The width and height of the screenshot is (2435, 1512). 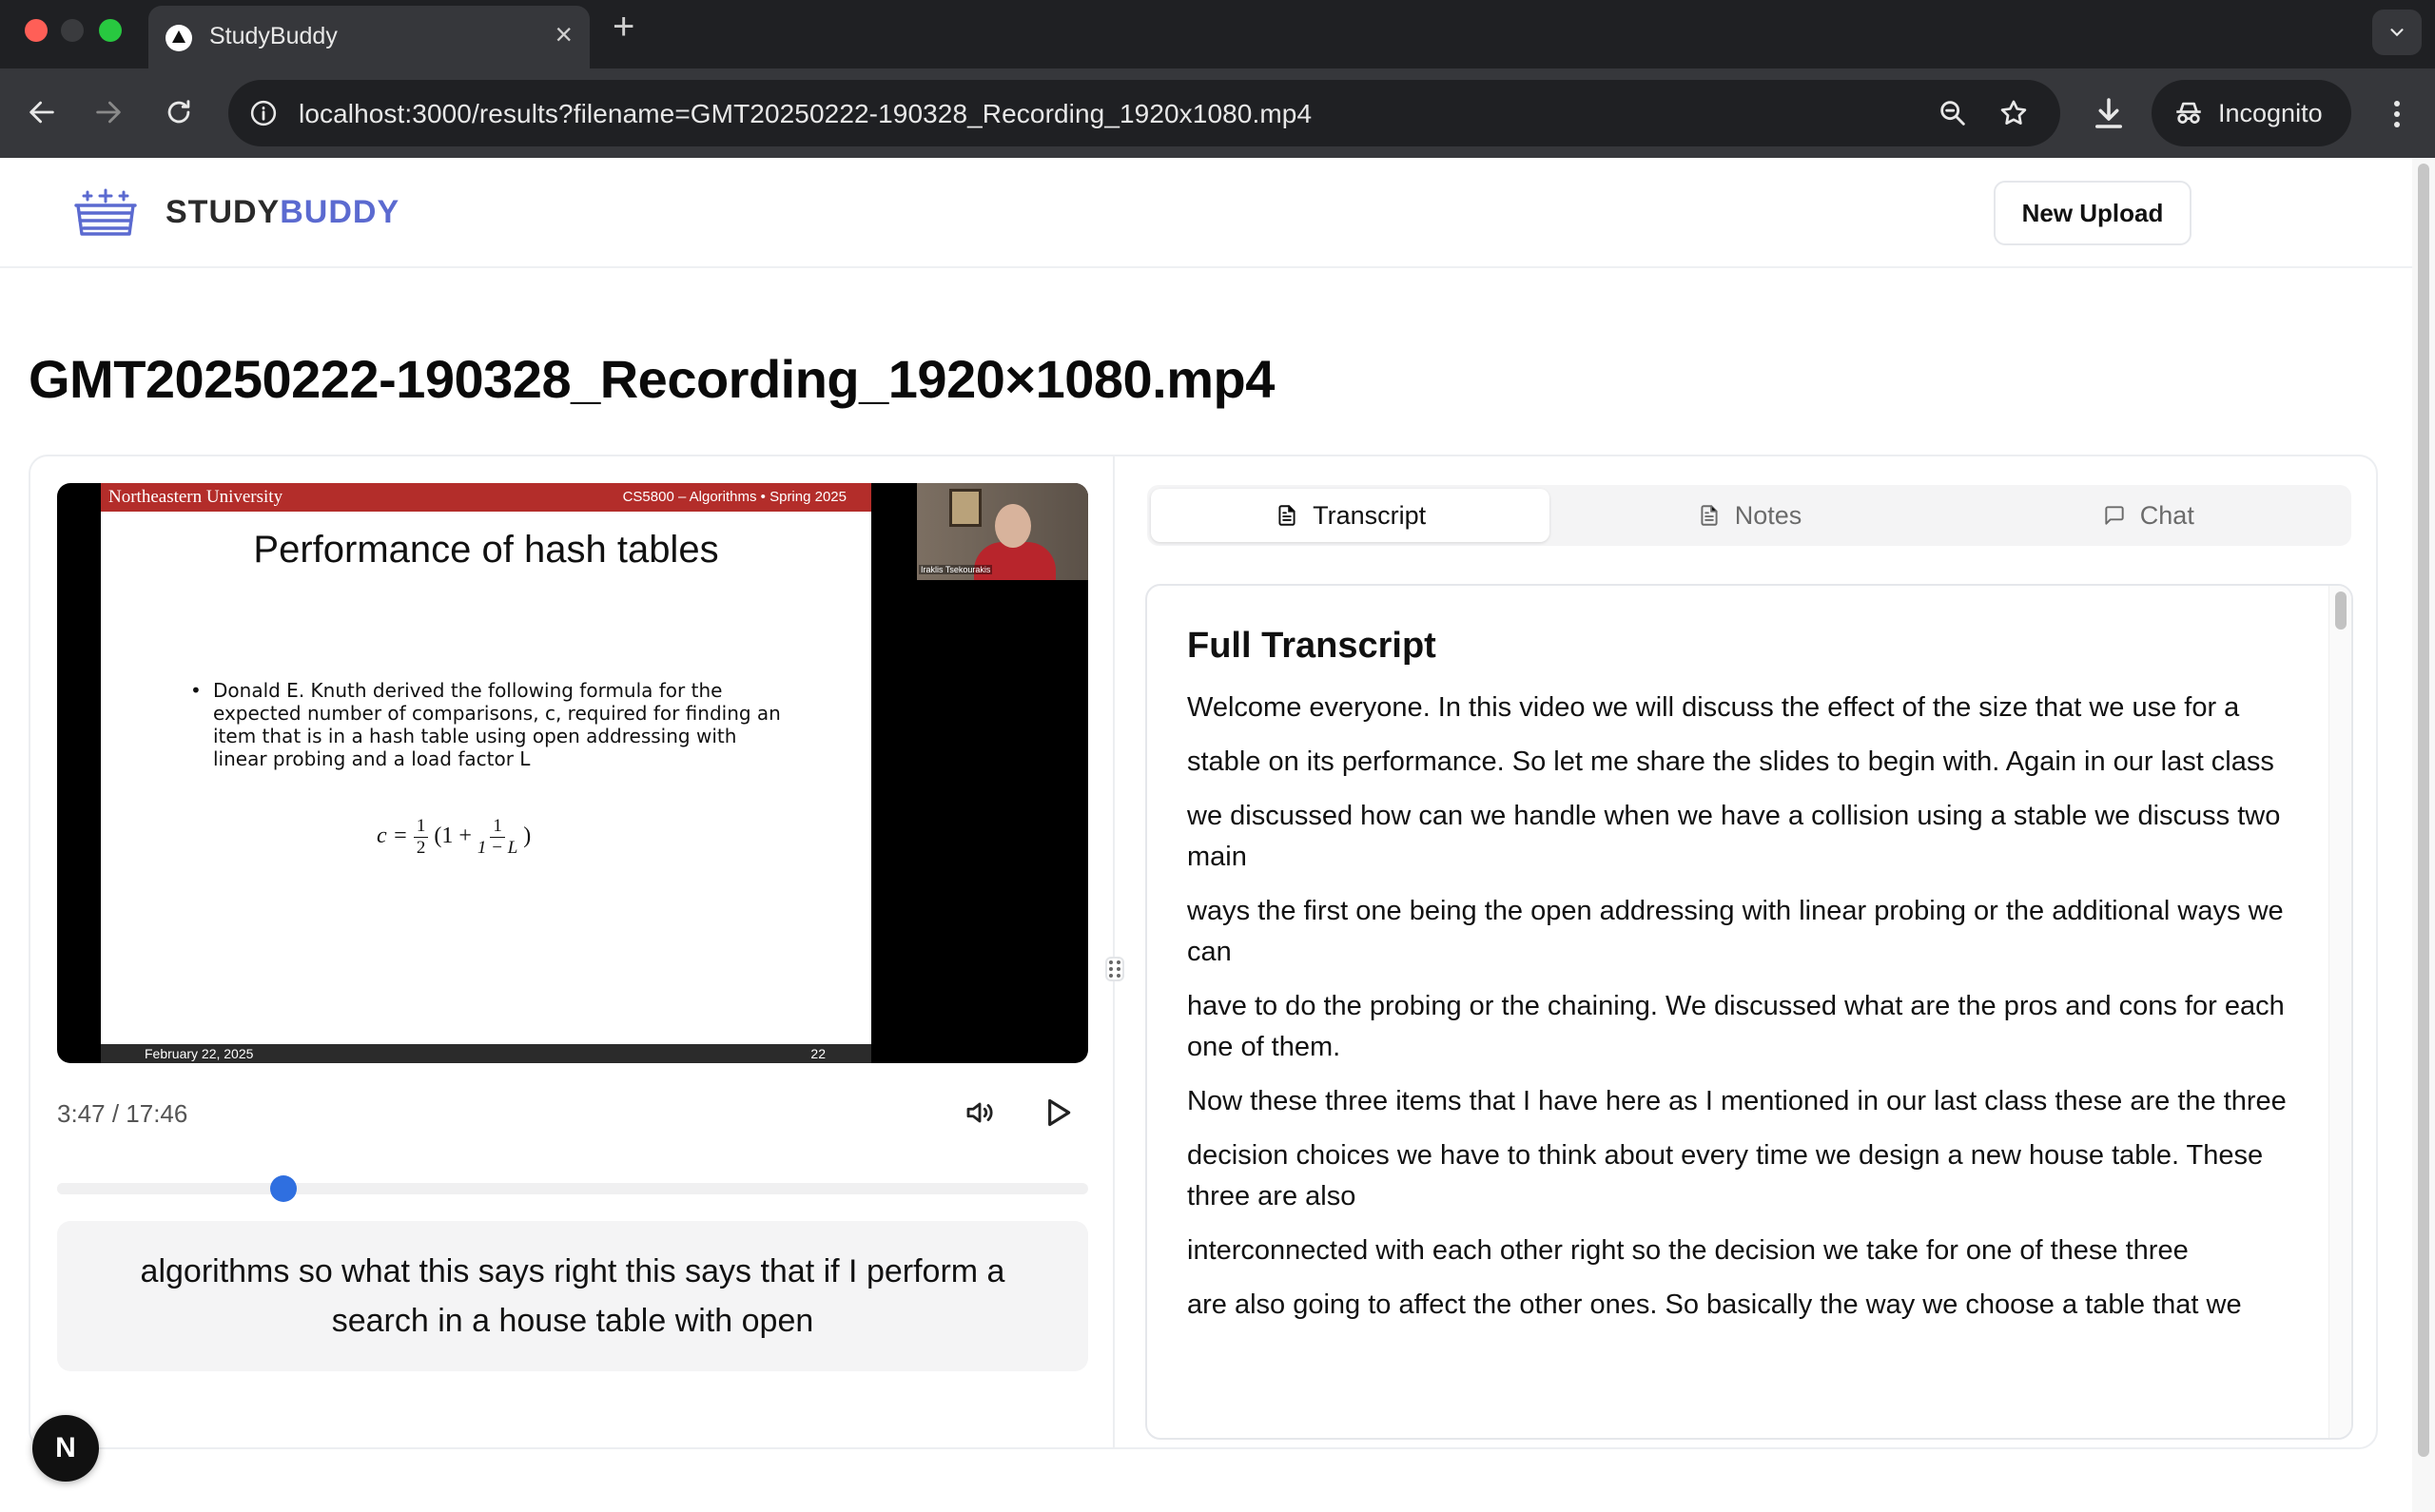 I want to click on site-info-icon, so click(x=263, y=113).